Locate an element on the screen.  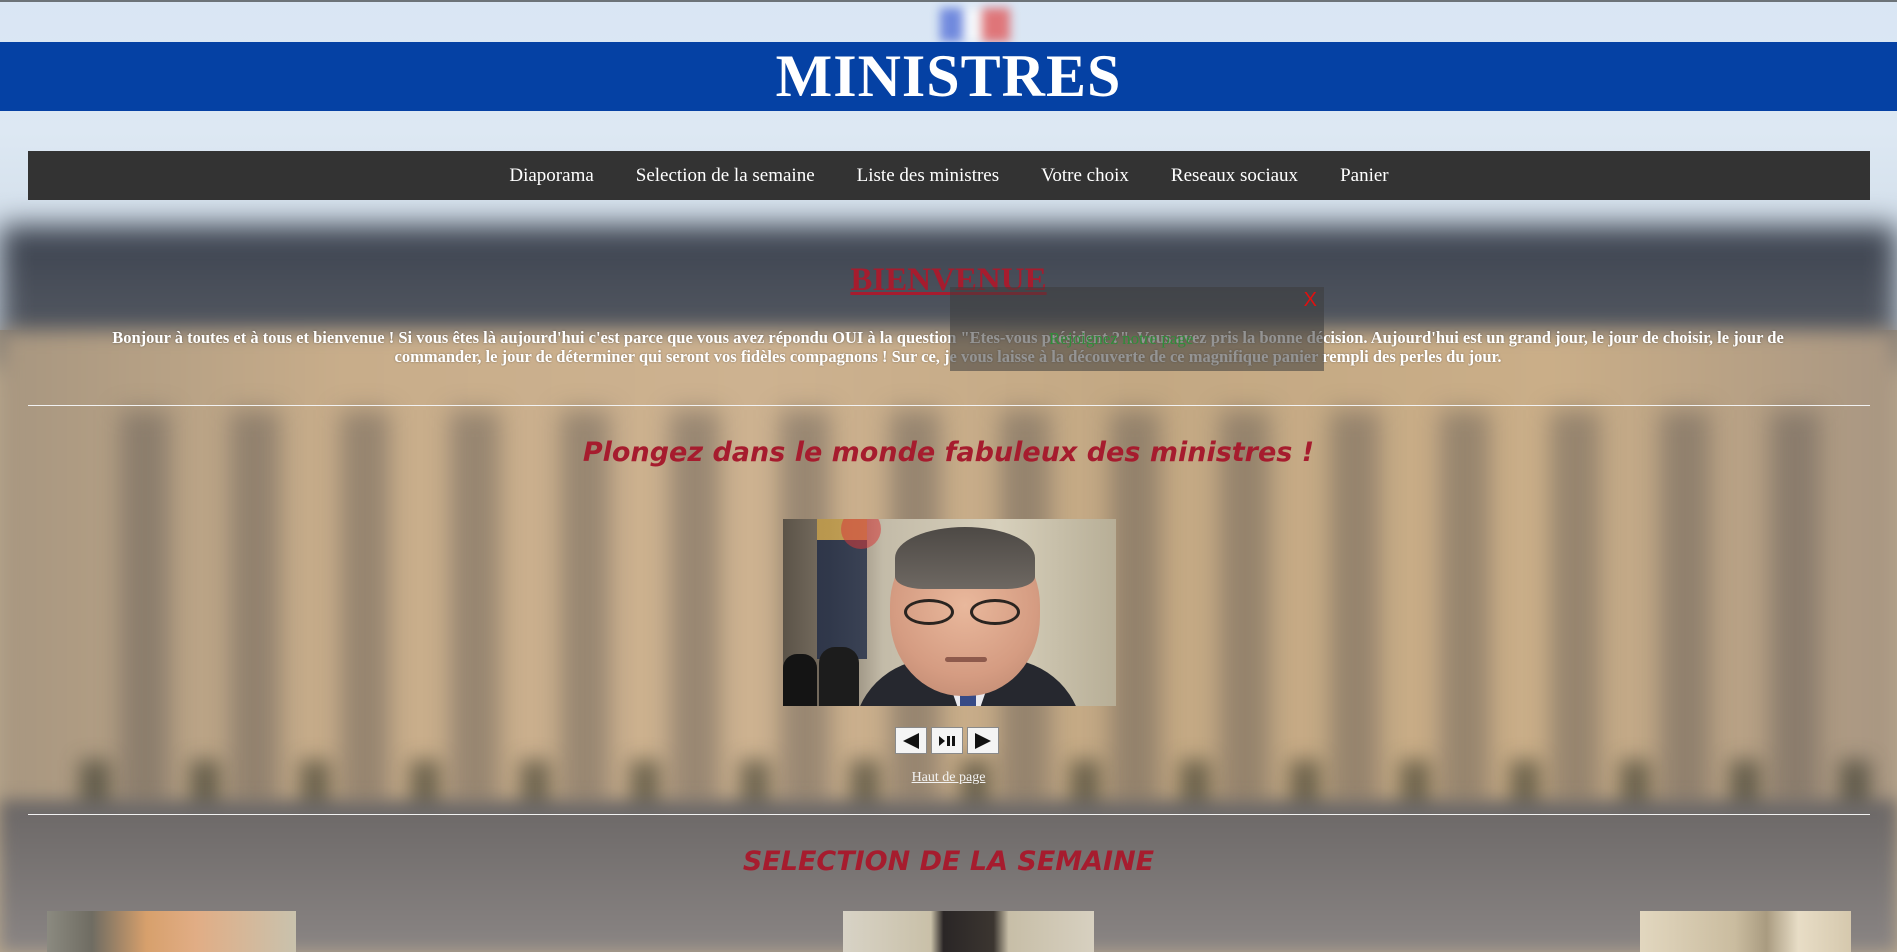
nav-item-votre-choix: Votre choix is located at coordinates (1085, 176).